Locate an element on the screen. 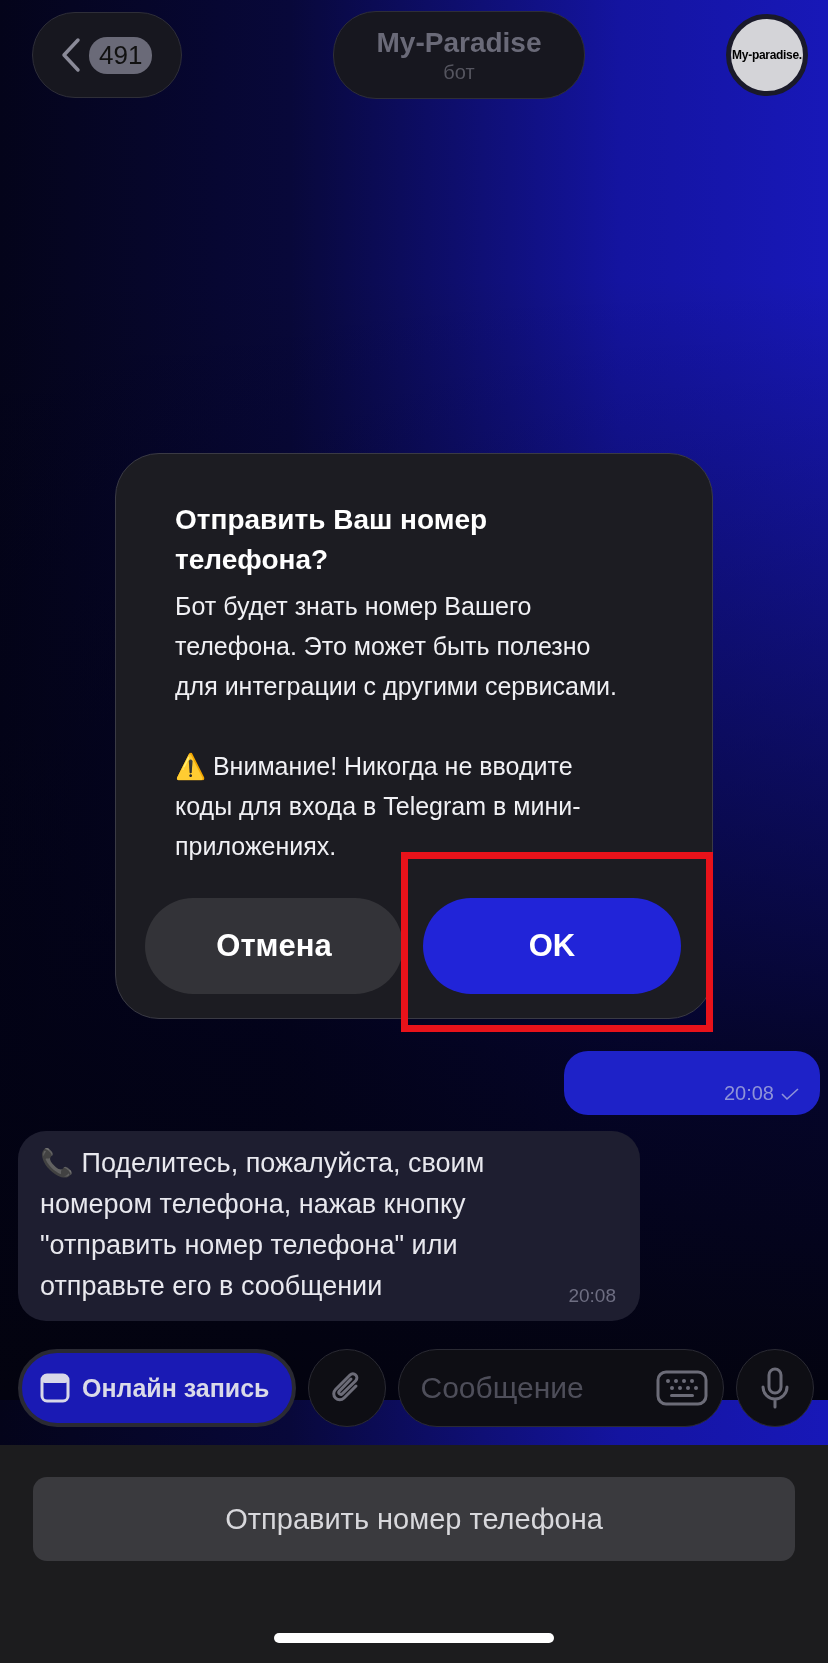 The width and height of the screenshot is (828, 1663). microphone-icon is located at coordinates (775, 1388).